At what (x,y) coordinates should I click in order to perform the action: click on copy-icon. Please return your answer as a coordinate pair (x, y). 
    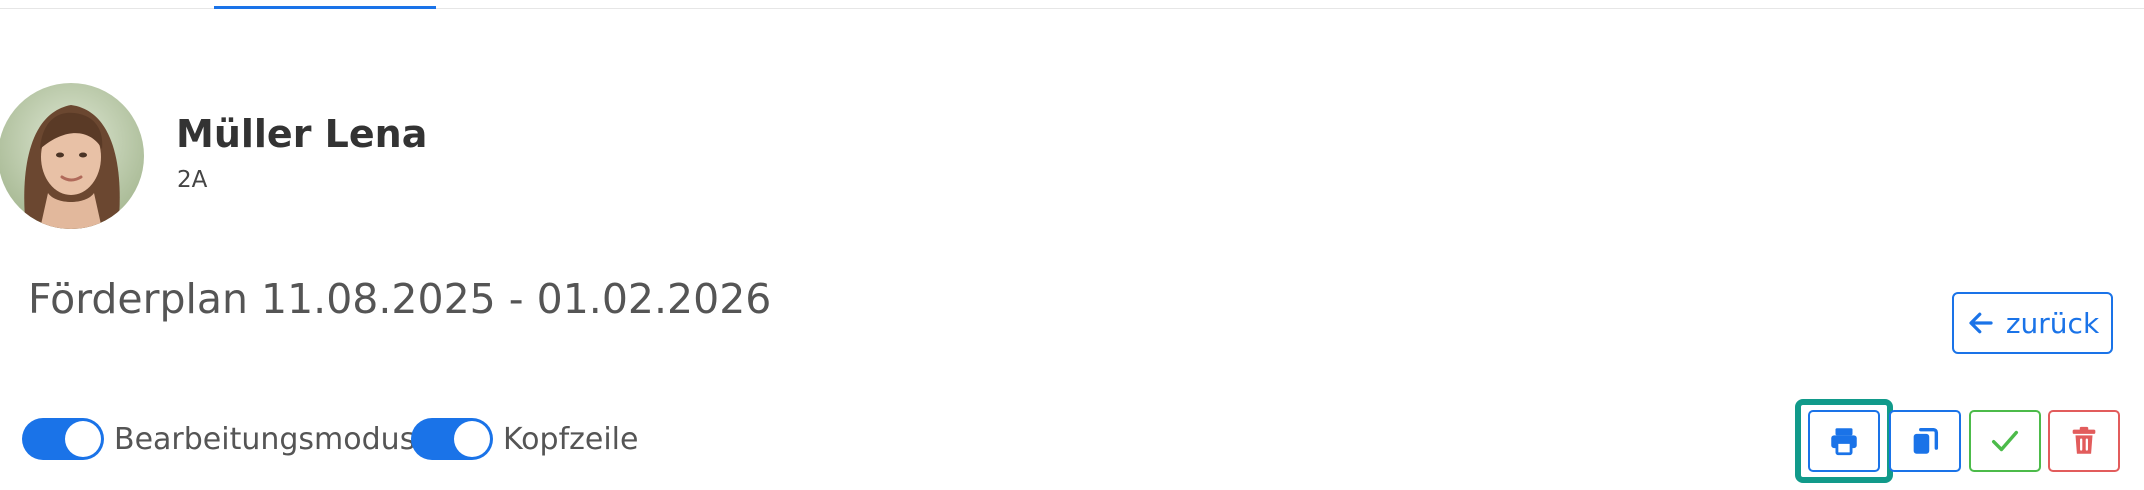
    Looking at the image, I should click on (1926, 440).